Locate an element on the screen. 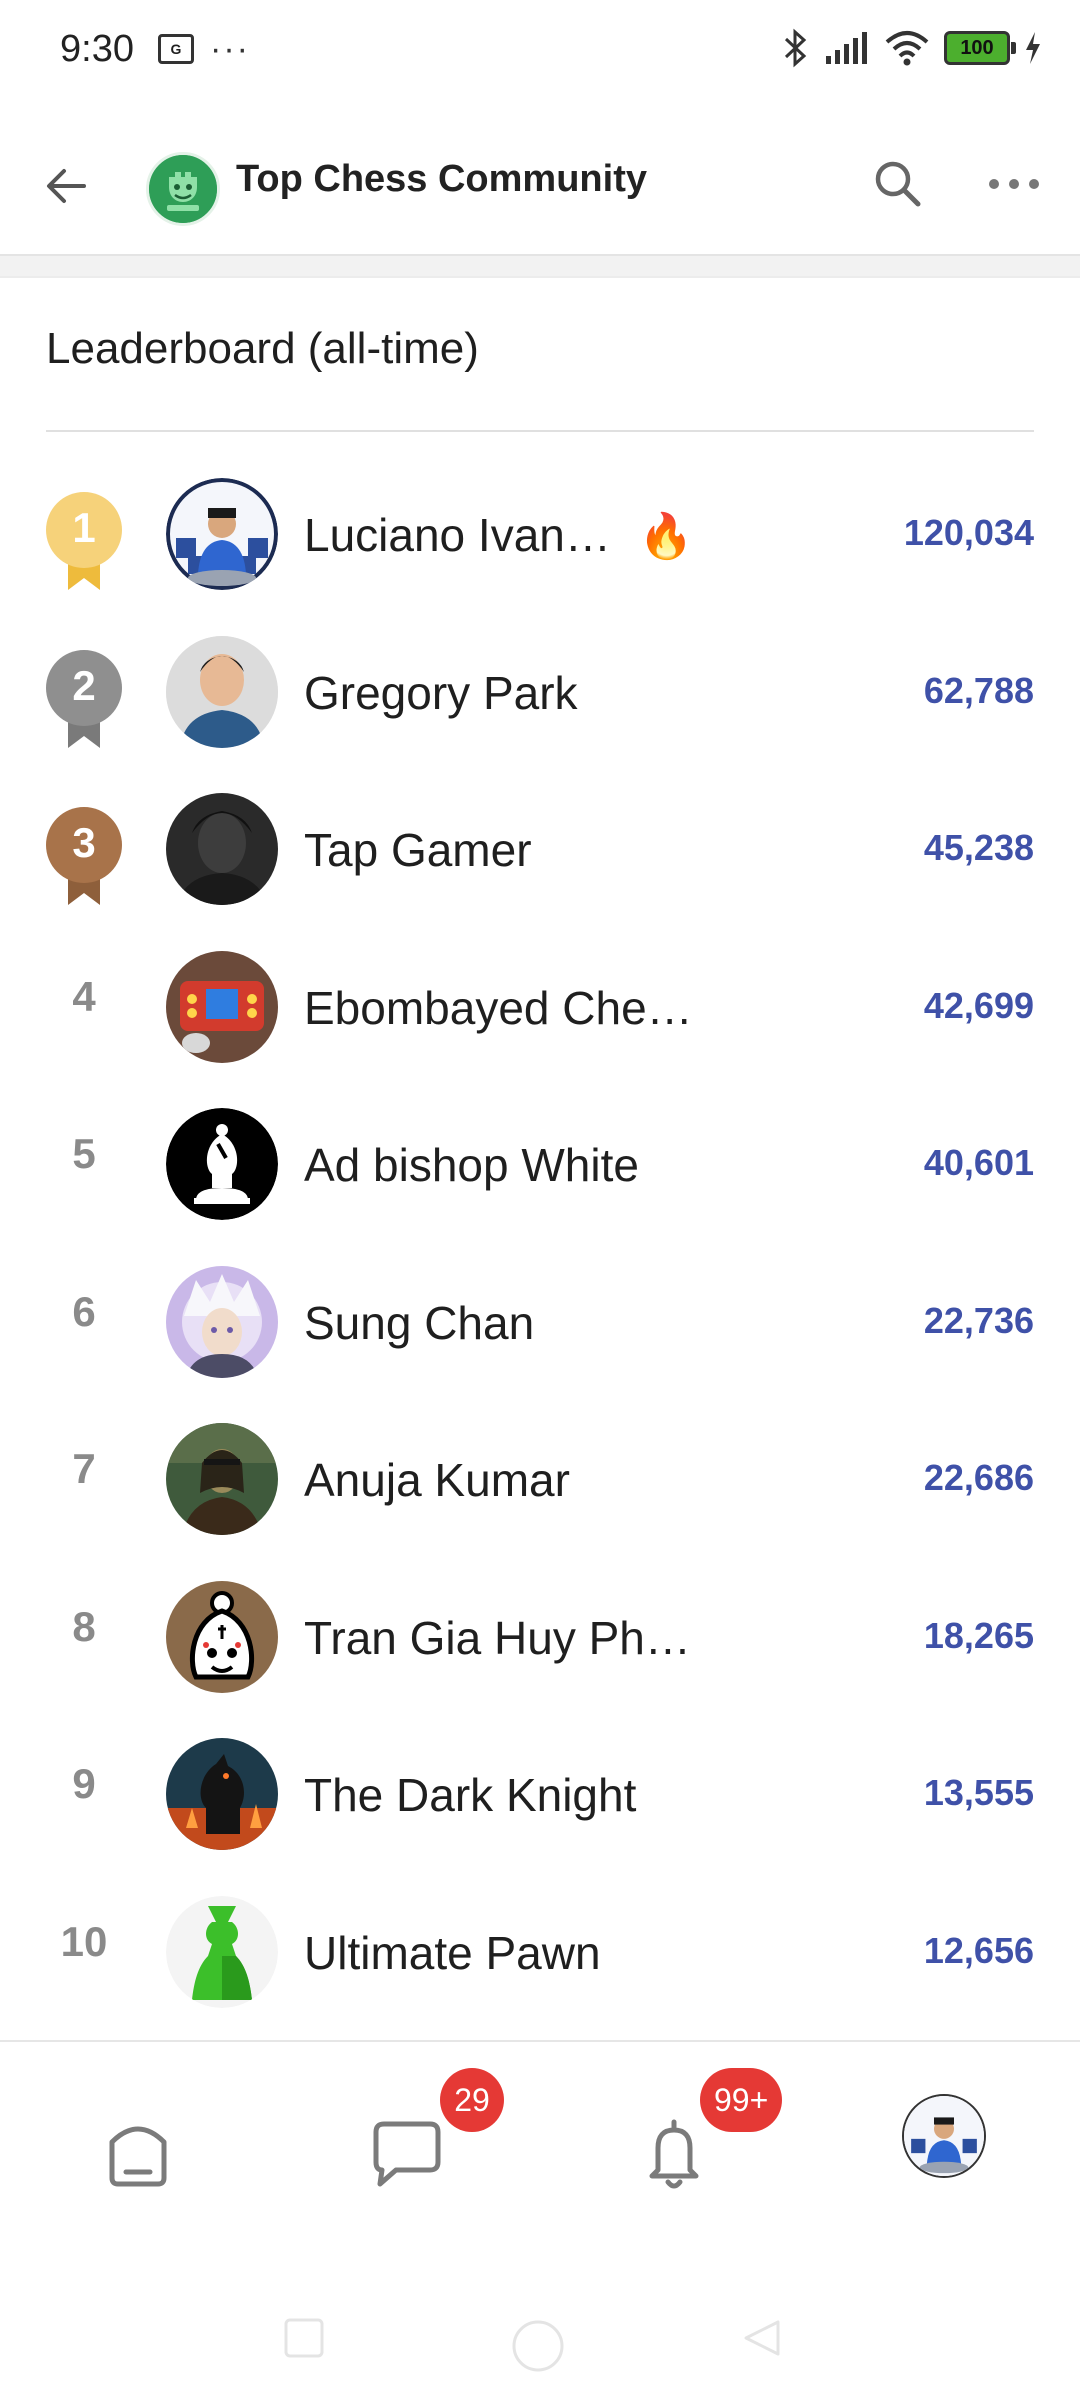 This screenshot has width=1080, height=2400. user-name: Tap Gamer is located at coordinates (418, 850).